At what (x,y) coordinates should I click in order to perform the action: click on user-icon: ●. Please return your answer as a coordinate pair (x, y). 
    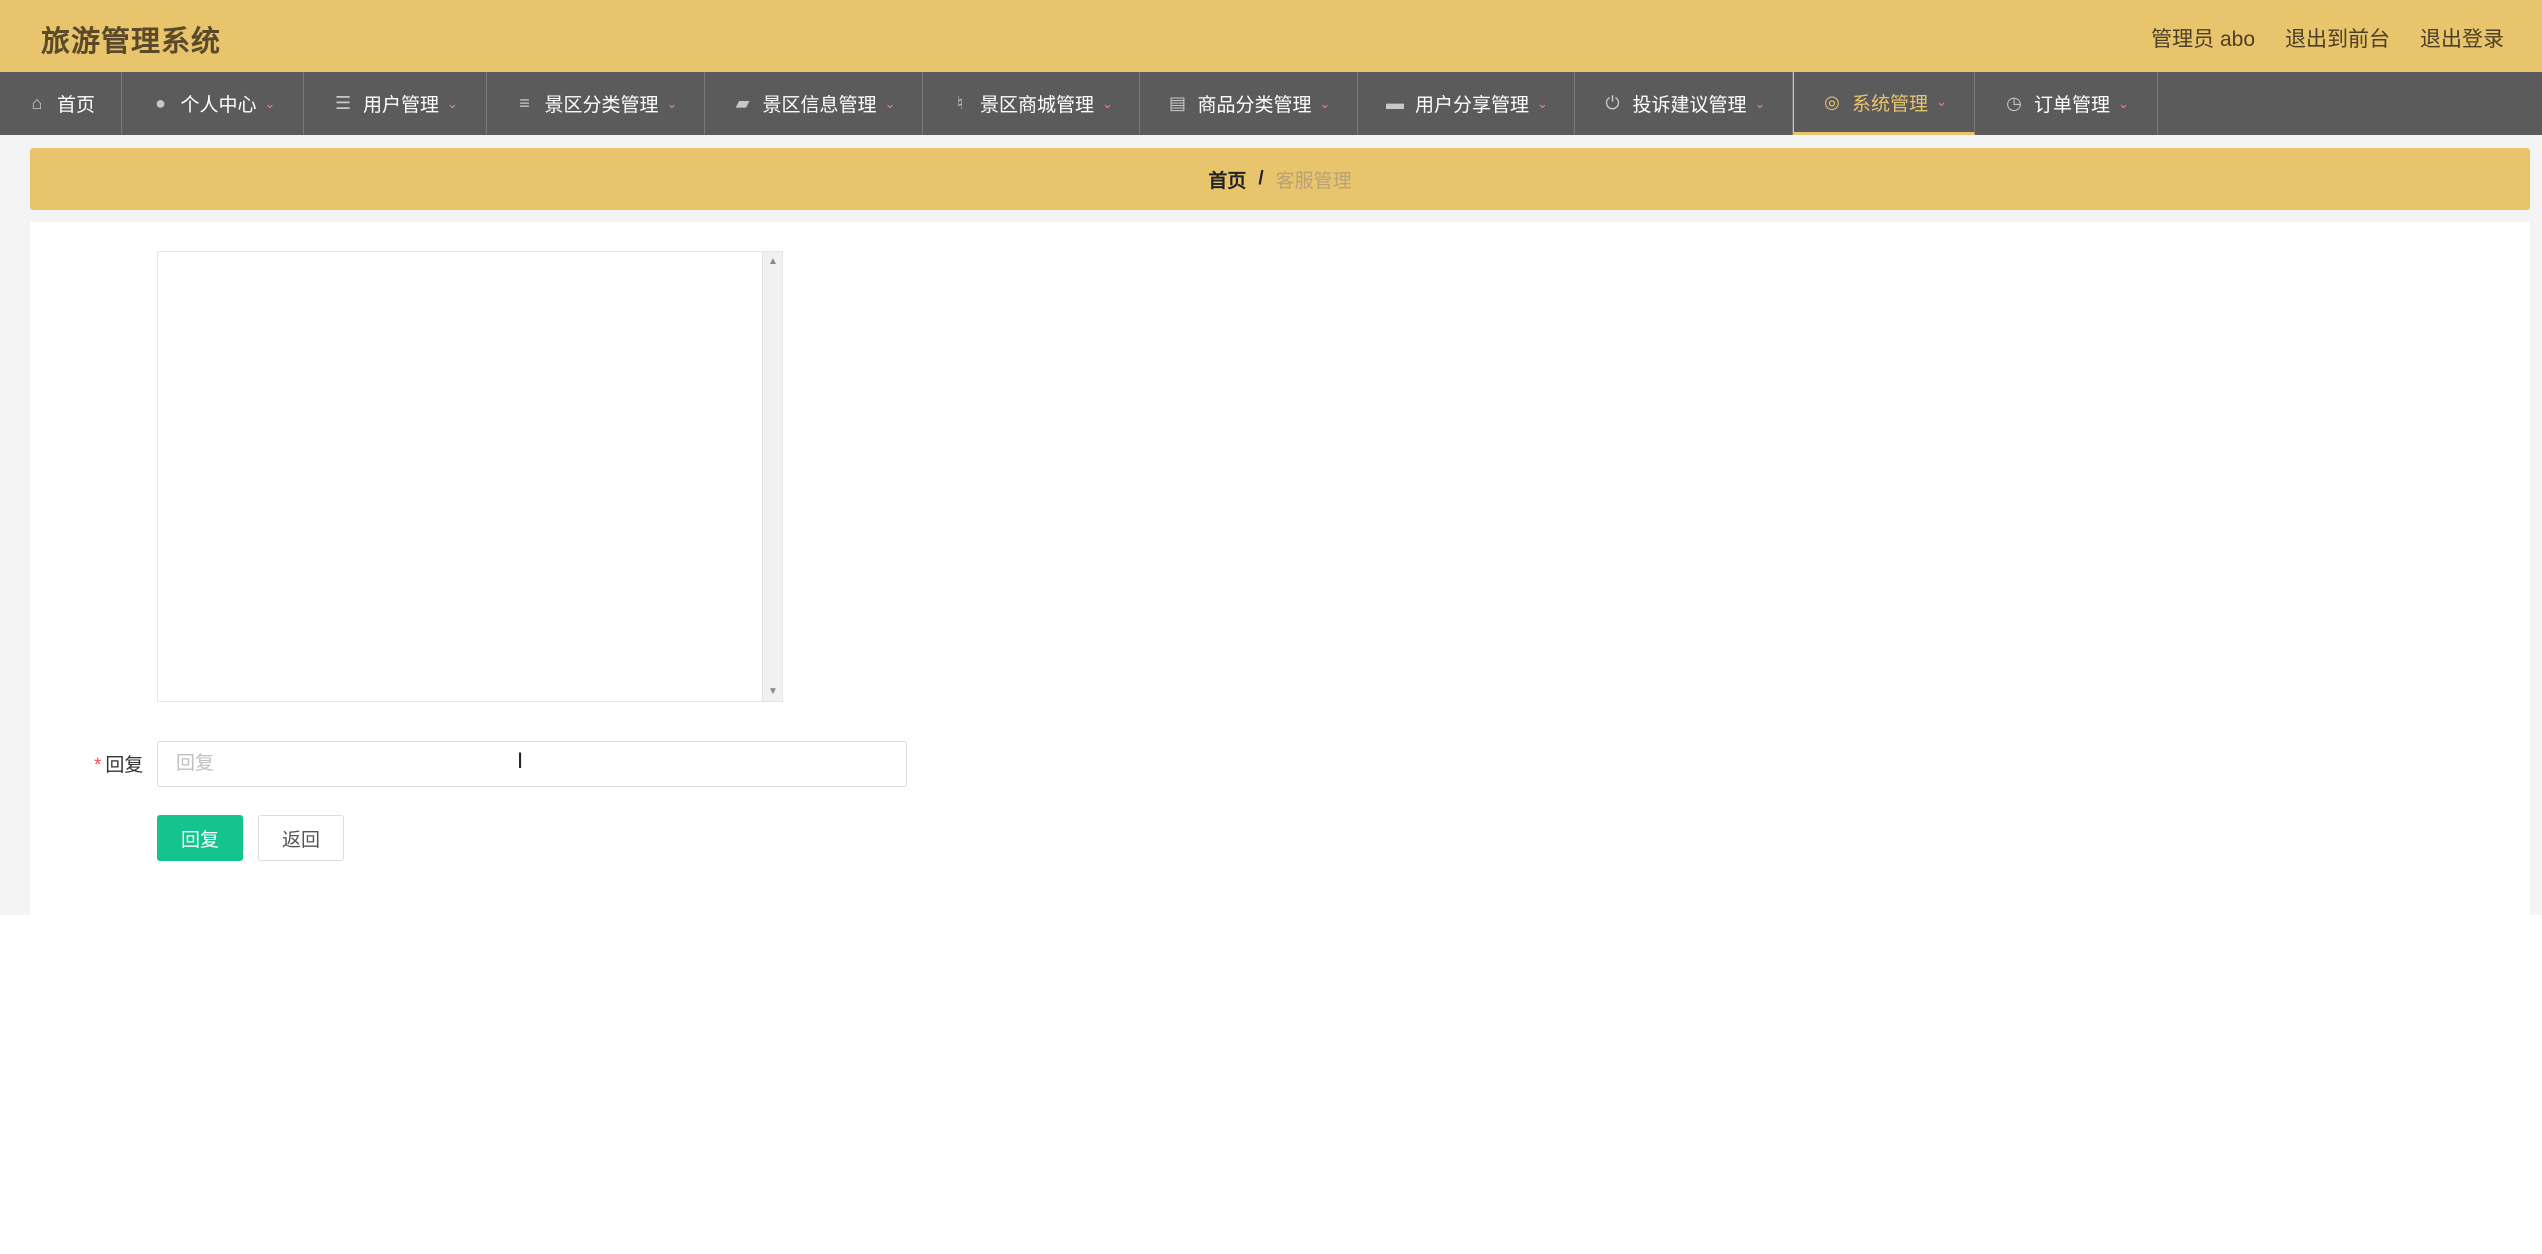
    Looking at the image, I should click on (160, 103).